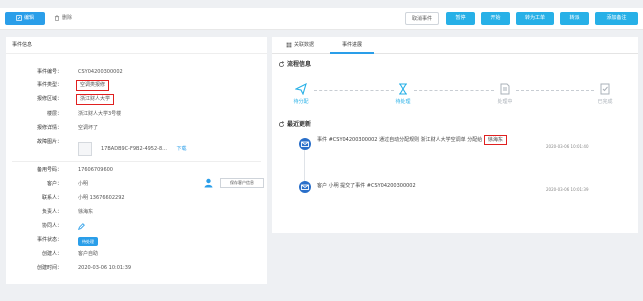  I want to click on field-label: 创建人：, so click(51, 254).